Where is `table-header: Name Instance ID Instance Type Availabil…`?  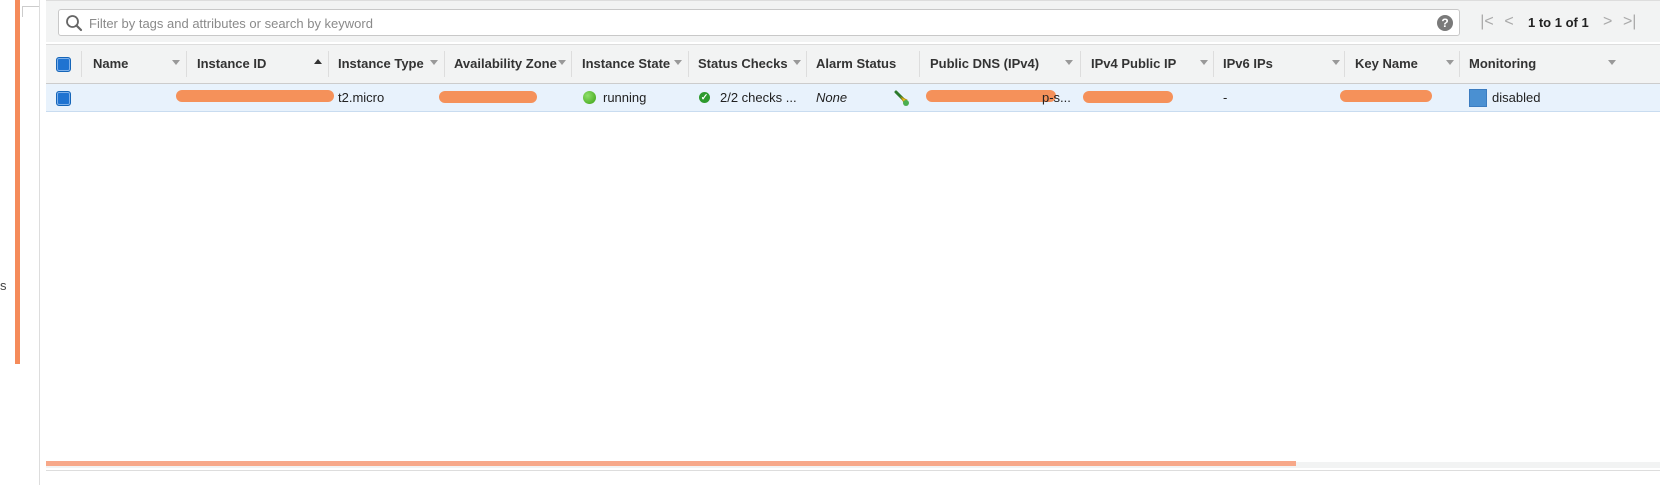 table-header: Name Instance ID Instance Type Availabil… is located at coordinates (853, 64).